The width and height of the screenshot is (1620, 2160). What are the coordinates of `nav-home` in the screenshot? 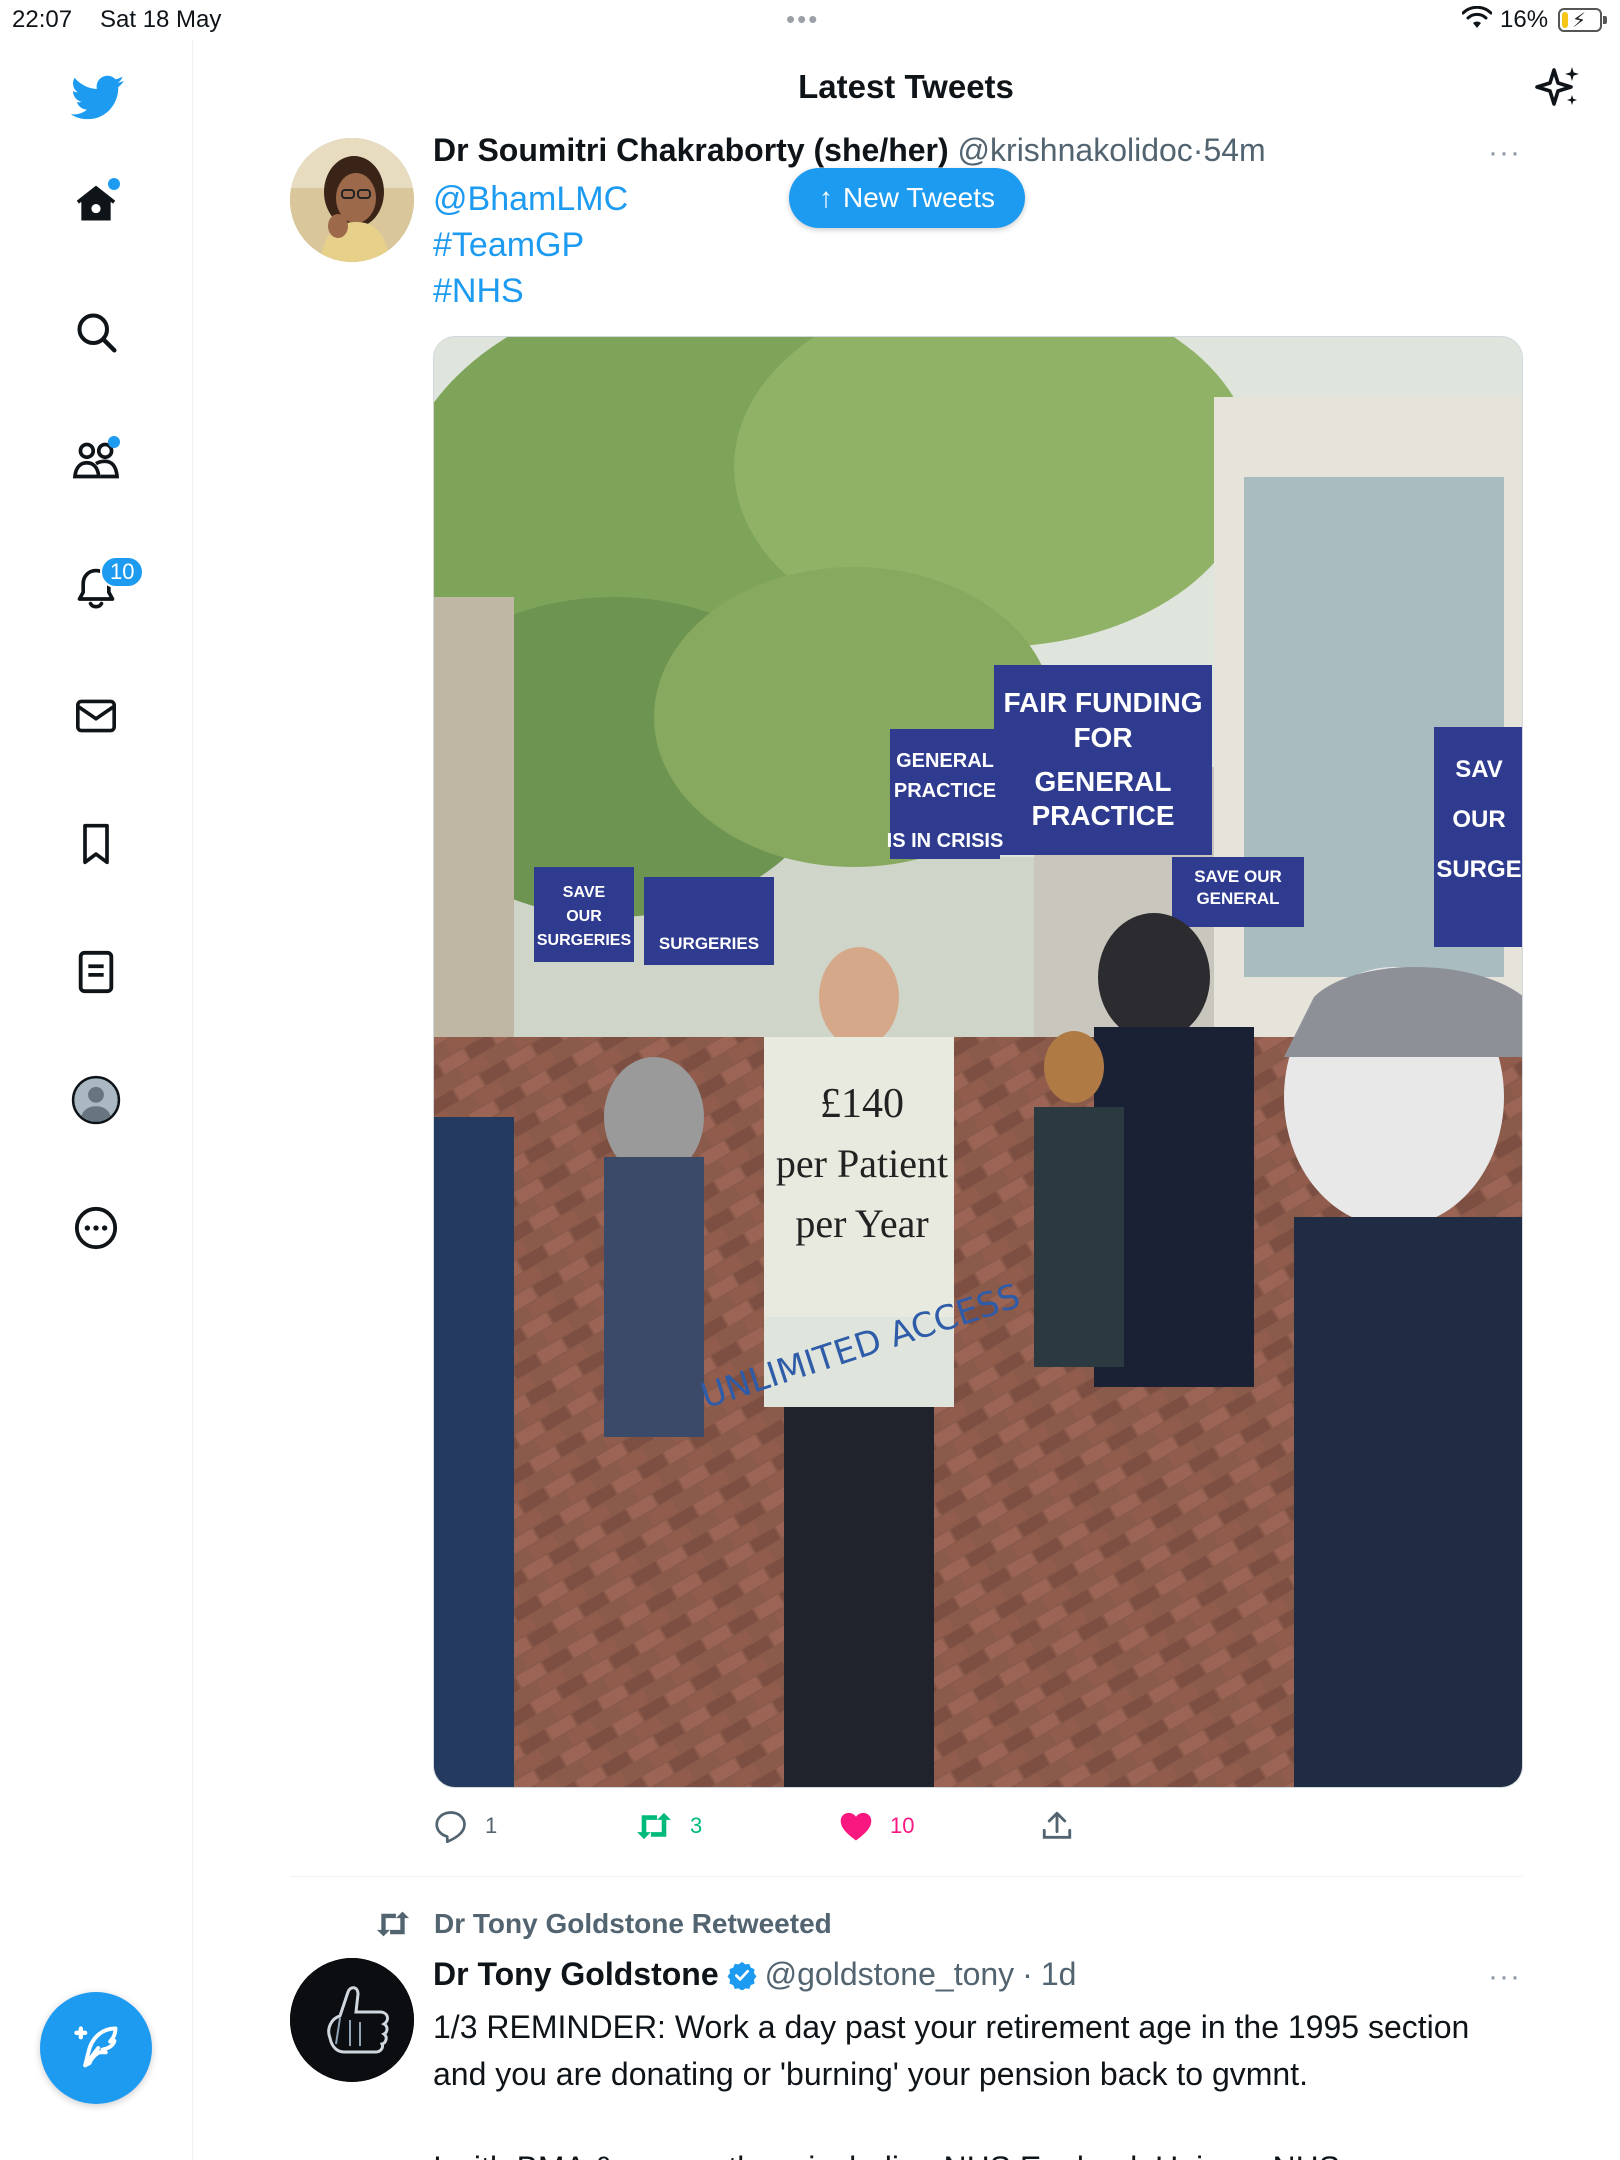 It's located at (96, 204).